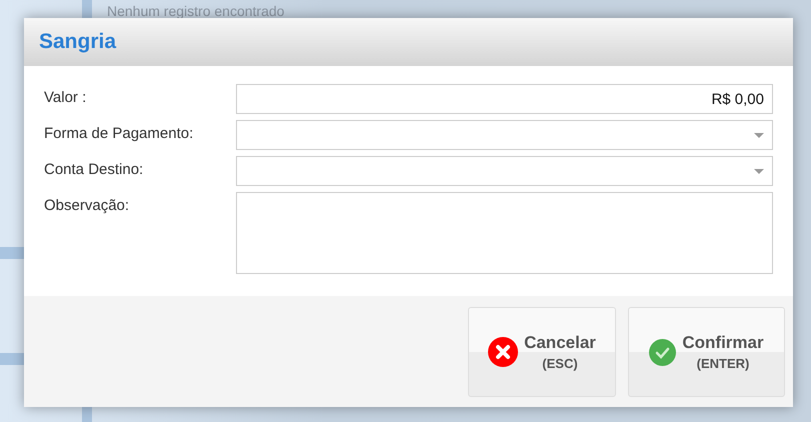 The image size is (811, 422). What do you see at coordinates (706, 352) in the screenshot?
I see `confirm-button: Confirmar (ENTER)` at bounding box center [706, 352].